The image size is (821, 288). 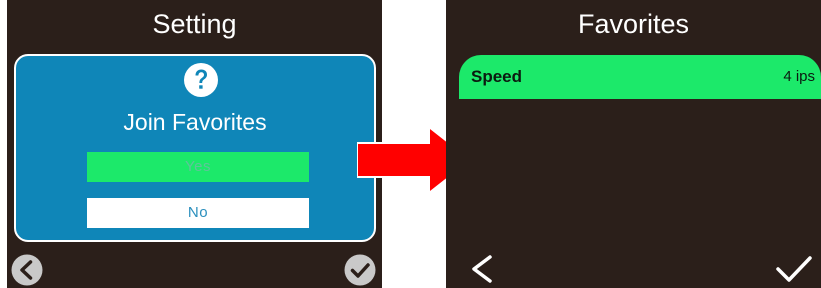 I want to click on check-circle-icon, so click(x=360, y=270).